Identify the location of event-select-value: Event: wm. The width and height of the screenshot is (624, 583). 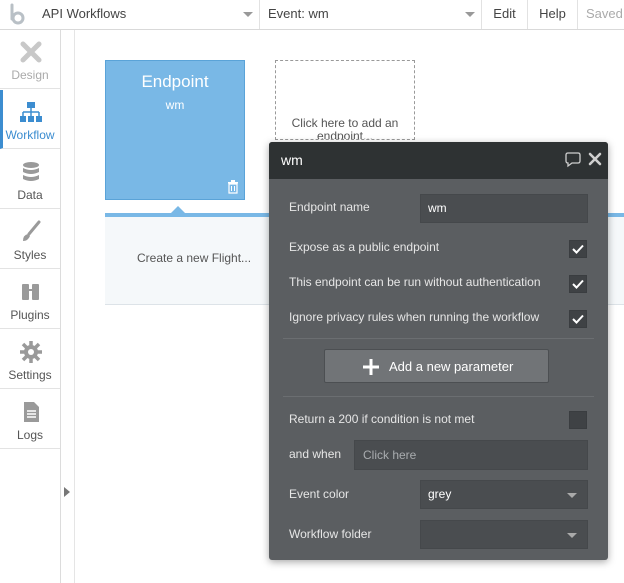
(298, 13).